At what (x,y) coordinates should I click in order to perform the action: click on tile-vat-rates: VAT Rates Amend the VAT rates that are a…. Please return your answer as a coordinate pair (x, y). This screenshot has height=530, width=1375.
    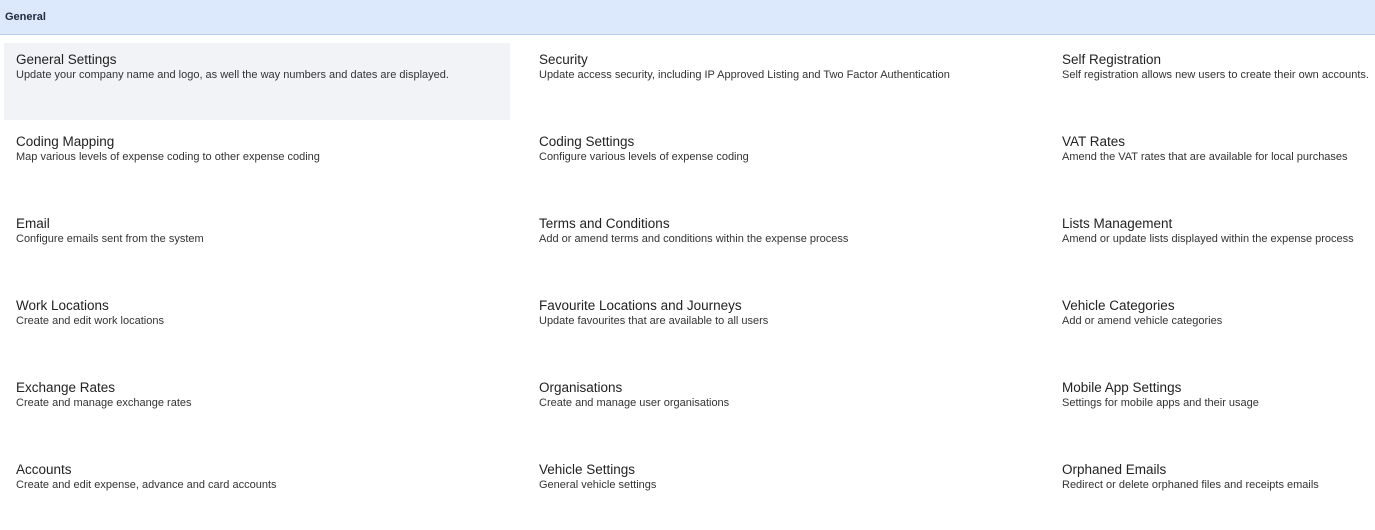
    Looking at the image, I should click on (1212, 163).